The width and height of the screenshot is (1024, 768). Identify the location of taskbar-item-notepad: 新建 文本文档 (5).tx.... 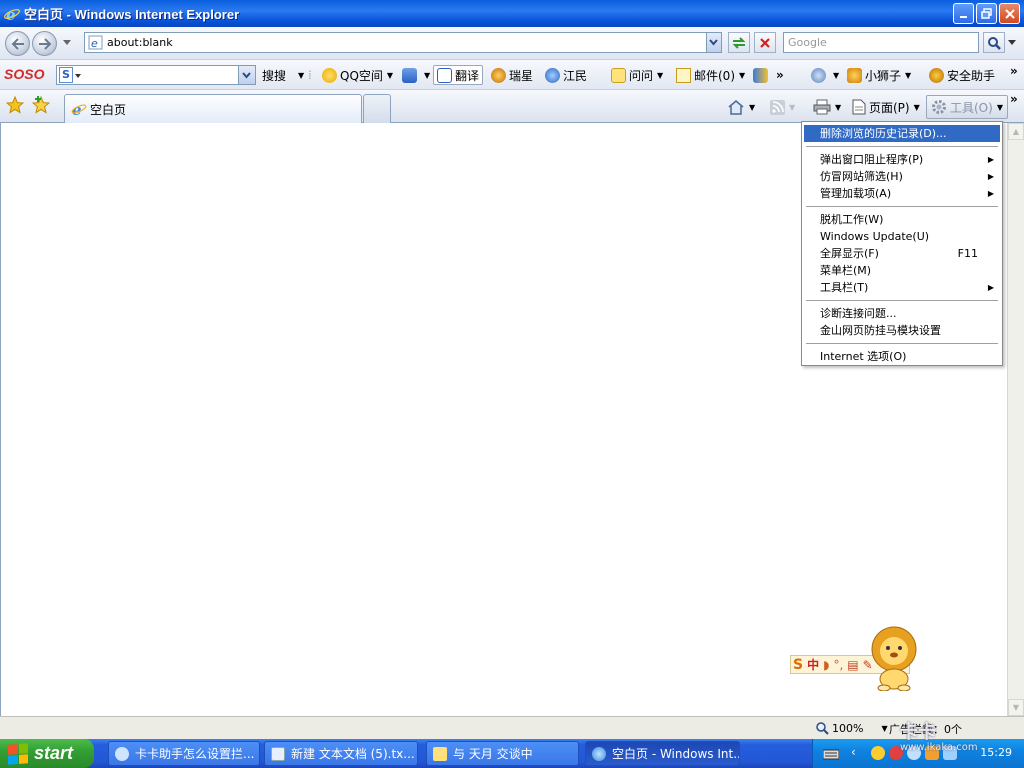
(341, 753).